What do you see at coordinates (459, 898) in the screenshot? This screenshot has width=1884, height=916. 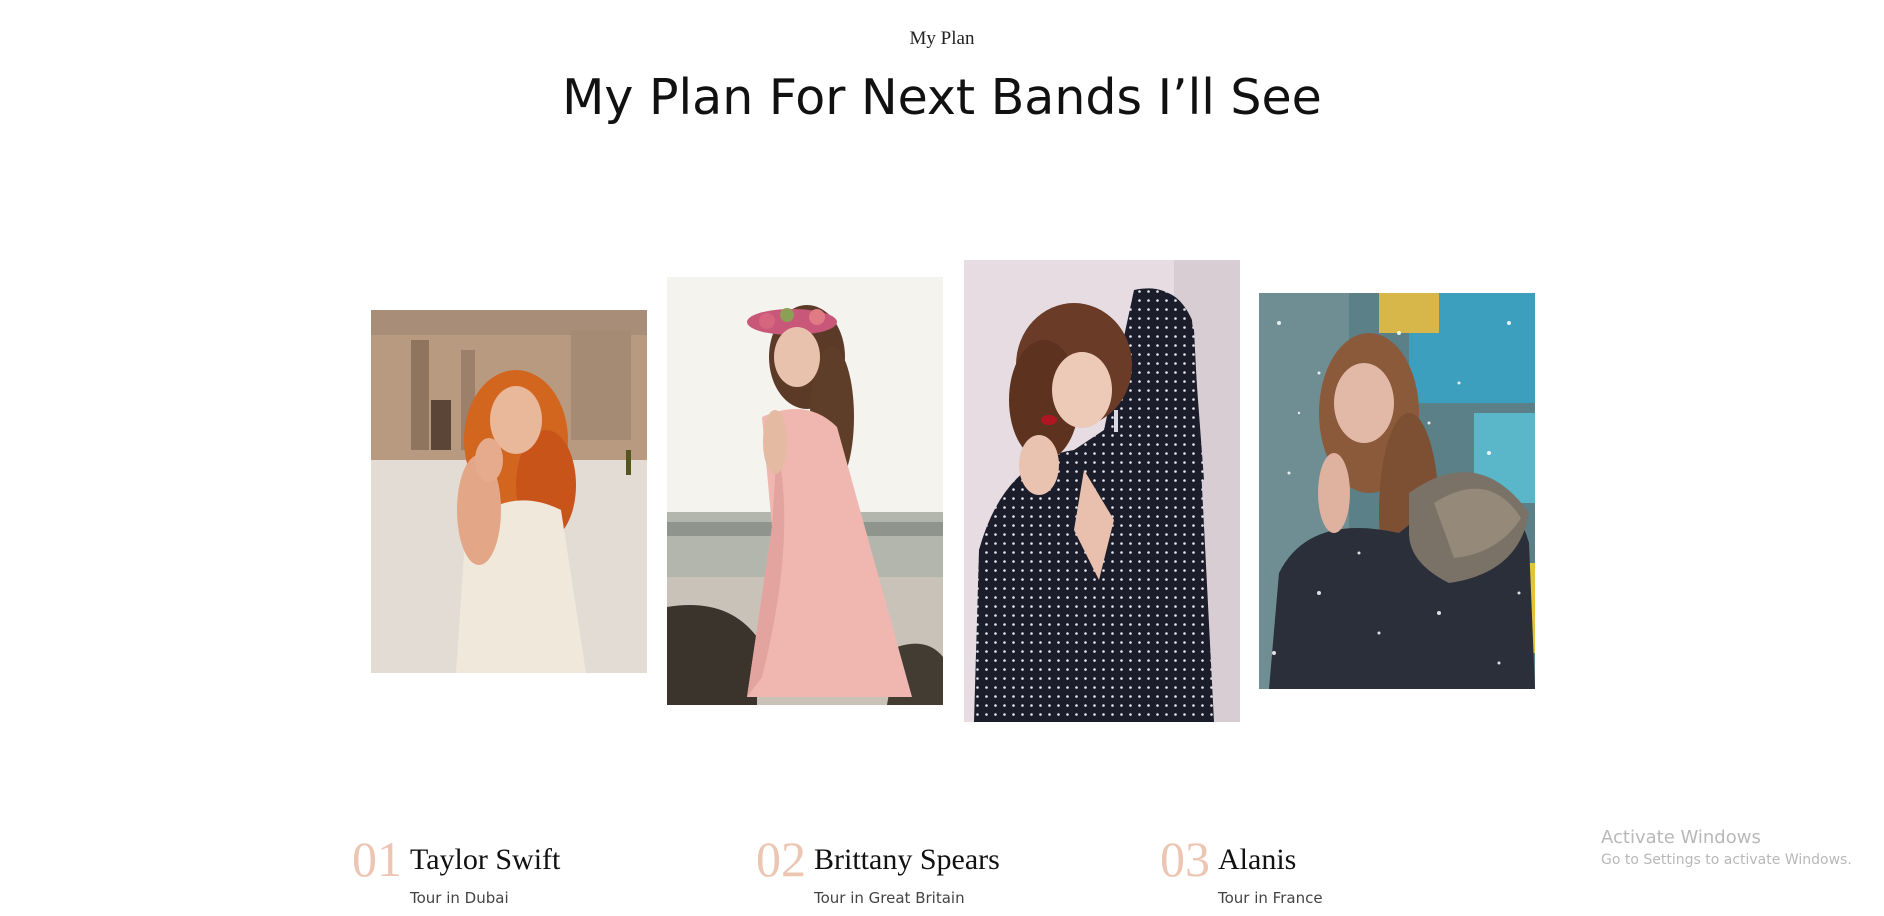 I see `band-tour: Tour in Dubai` at bounding box center [459, 898].